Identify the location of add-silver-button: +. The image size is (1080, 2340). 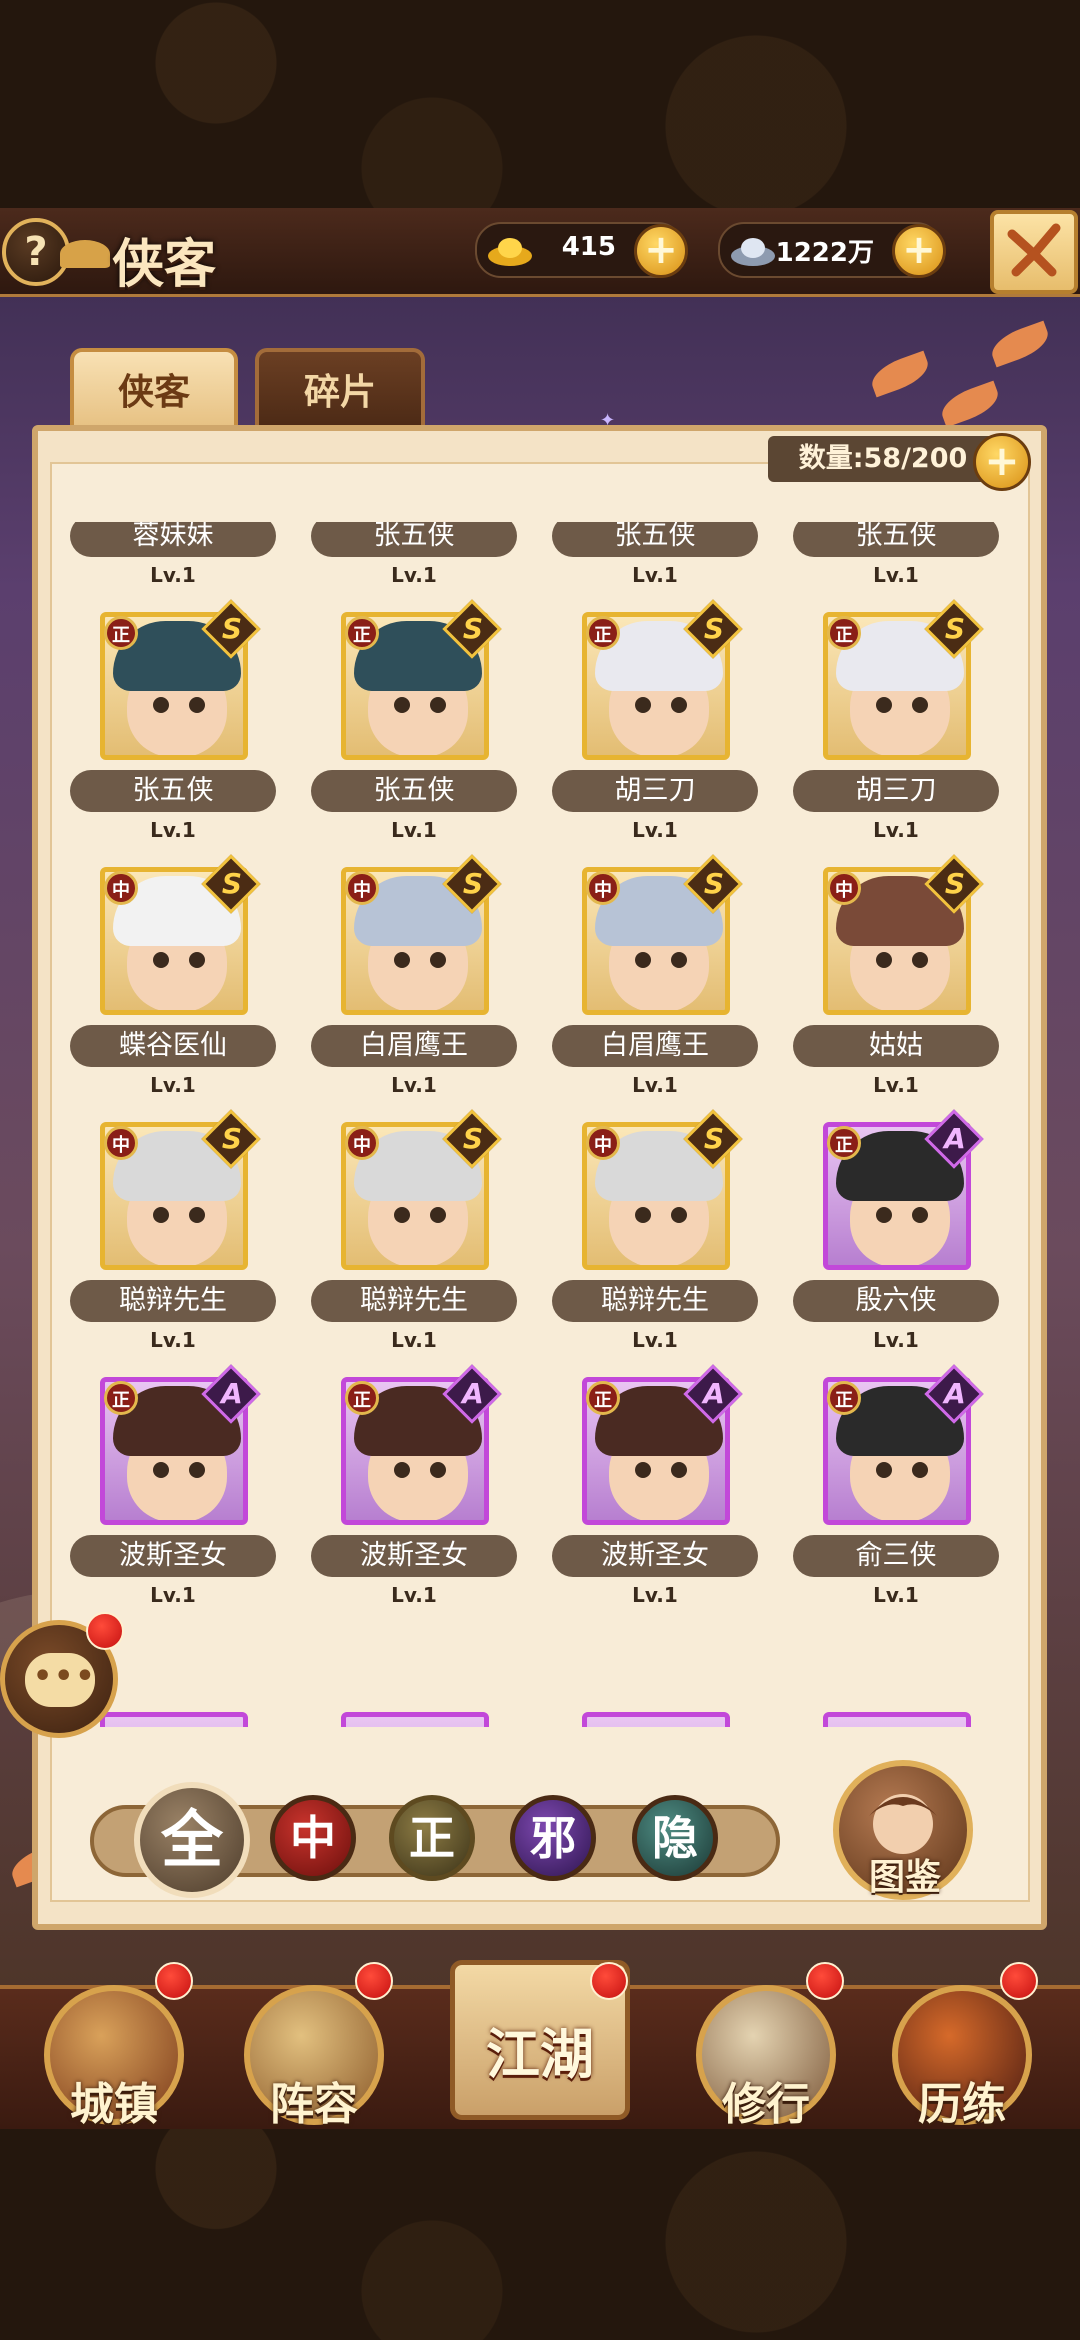
(919, 251).